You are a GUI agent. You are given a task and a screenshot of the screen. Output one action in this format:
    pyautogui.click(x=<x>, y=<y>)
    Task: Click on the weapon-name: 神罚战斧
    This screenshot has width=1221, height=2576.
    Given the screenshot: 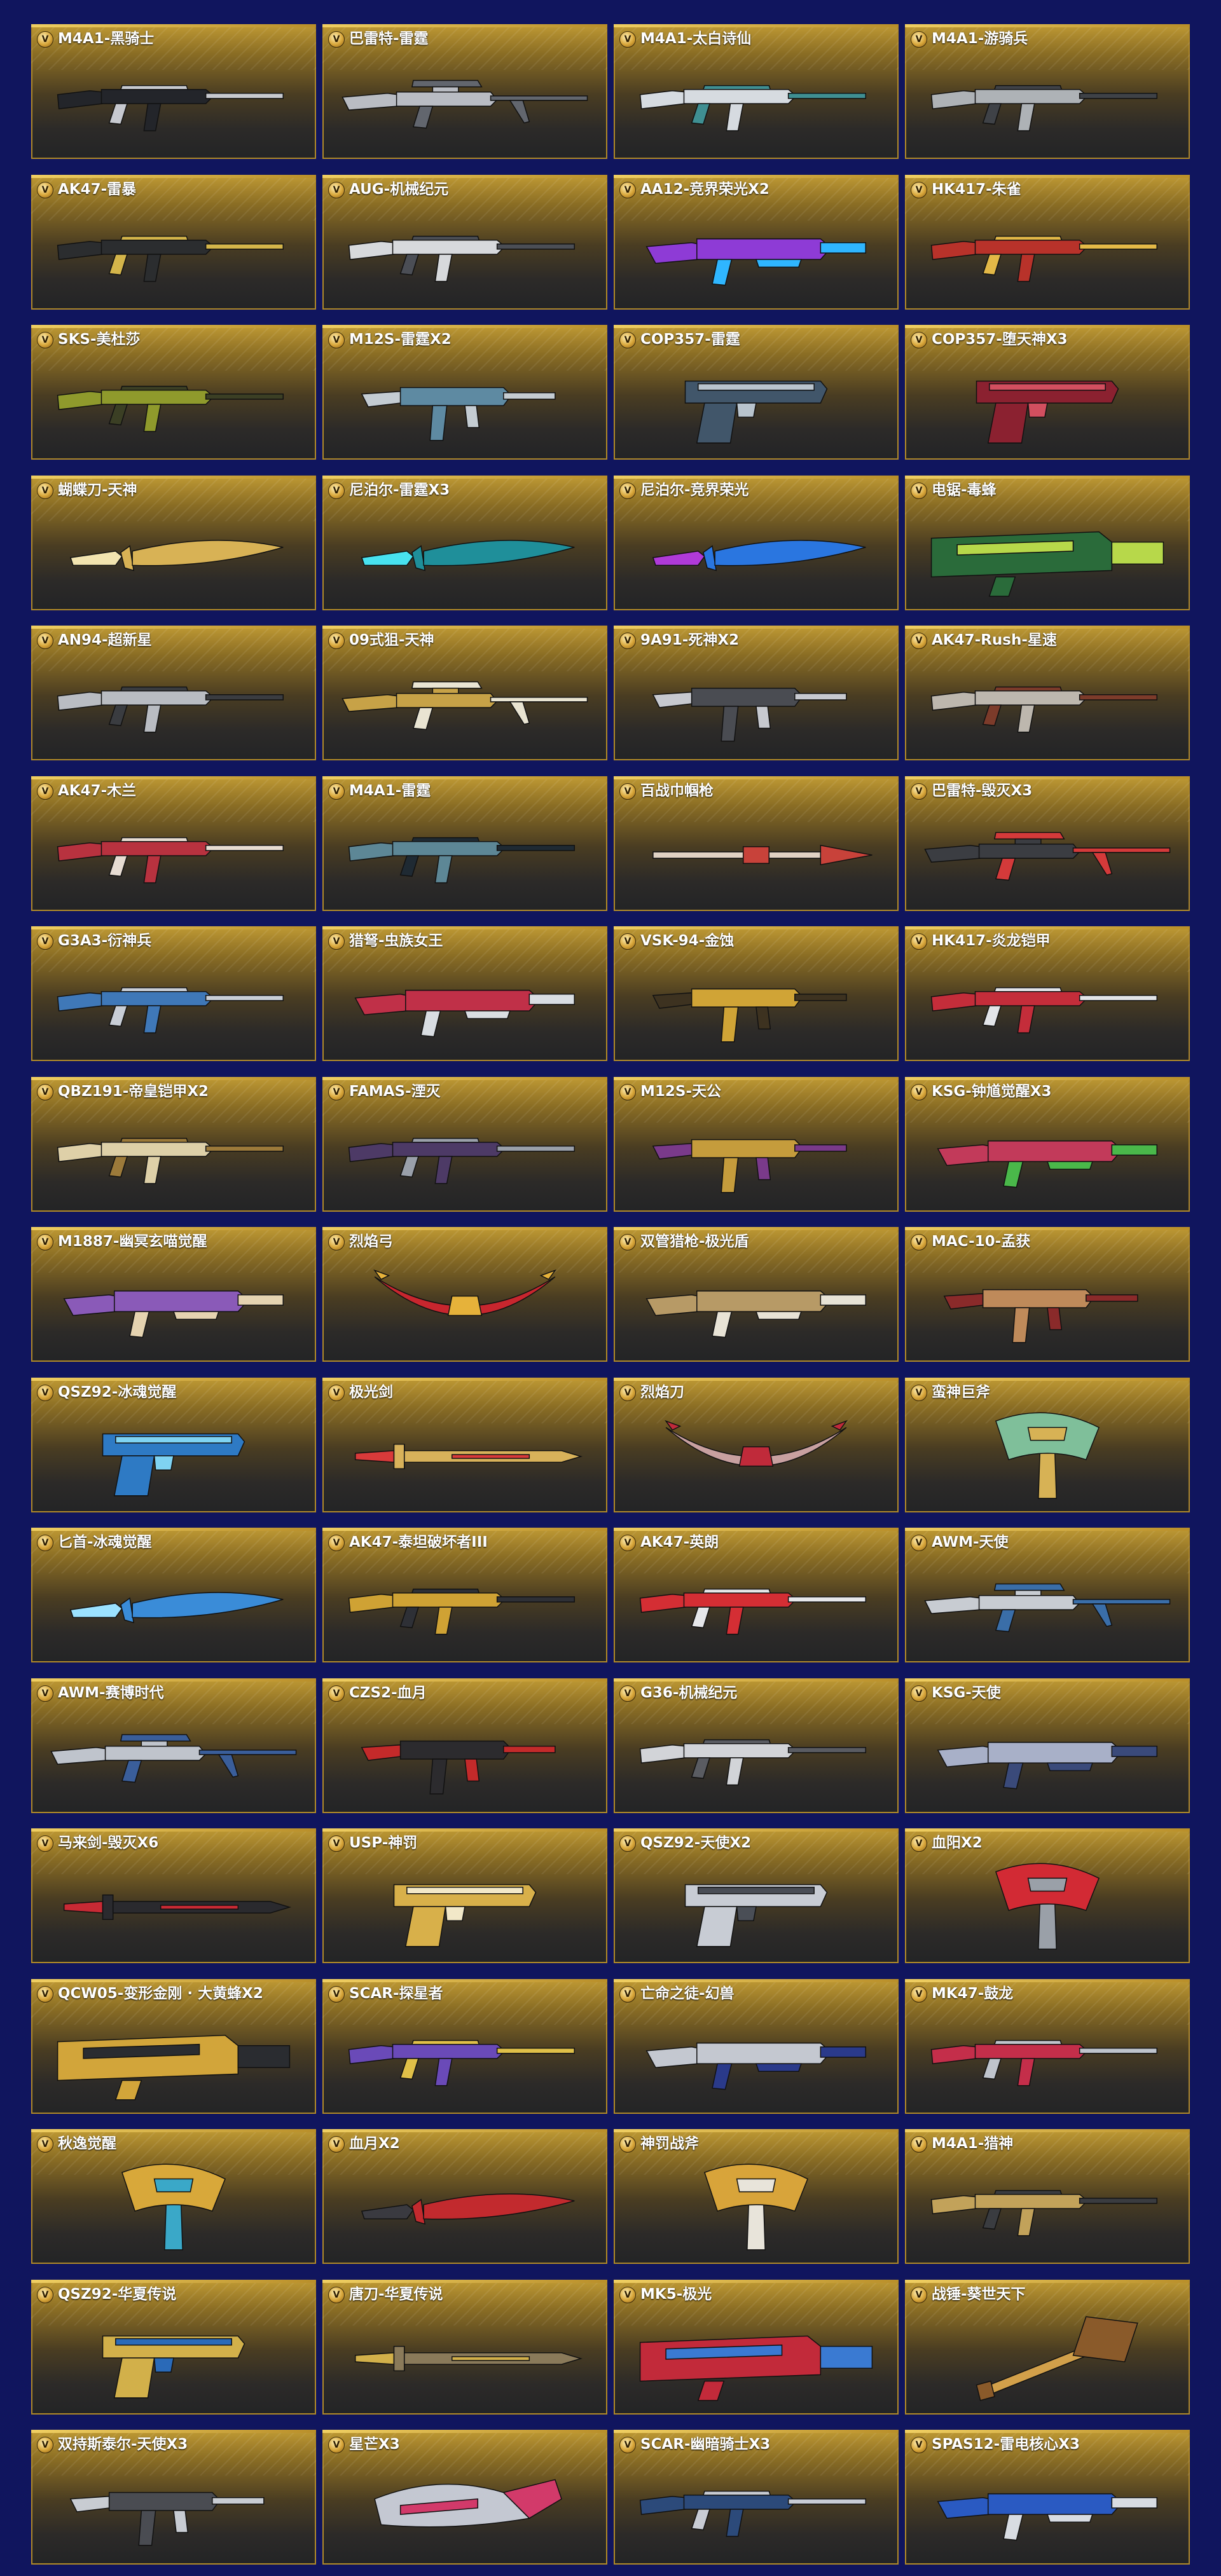 What is the action you would take?
    pyautogui.click(x=670, y=2143)
    